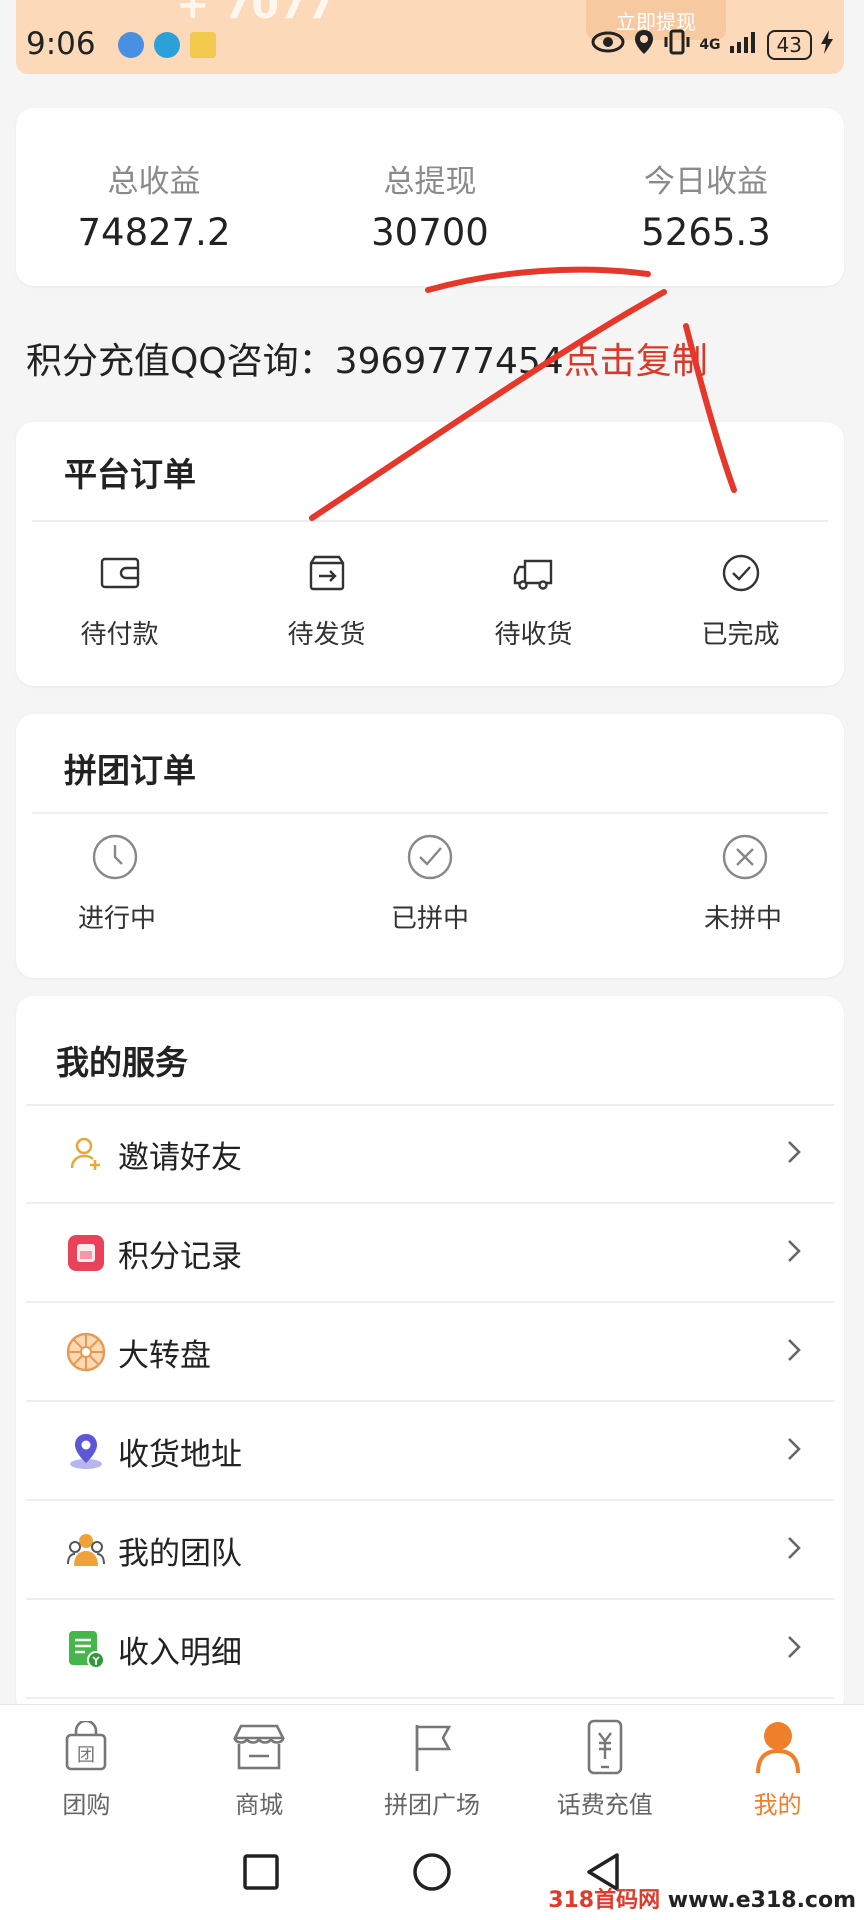 The width and height of the screenshot is (864, 1920). Describe the element at coordinates (761, 1900) in the screenshot. I see `watermark-url: www.e318.com` at that location.